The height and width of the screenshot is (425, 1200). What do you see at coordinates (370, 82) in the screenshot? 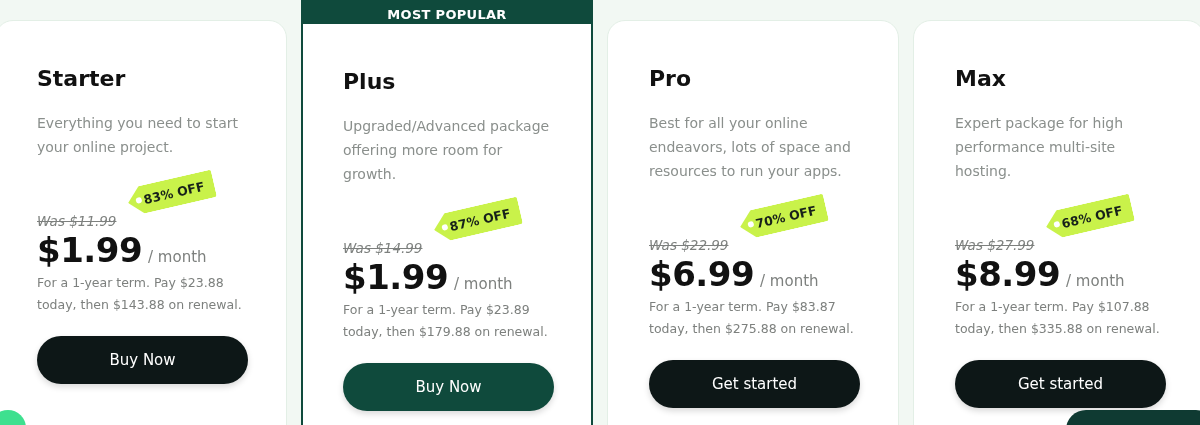
I see `plan-name: Plus` at bounding box center [370, 82].